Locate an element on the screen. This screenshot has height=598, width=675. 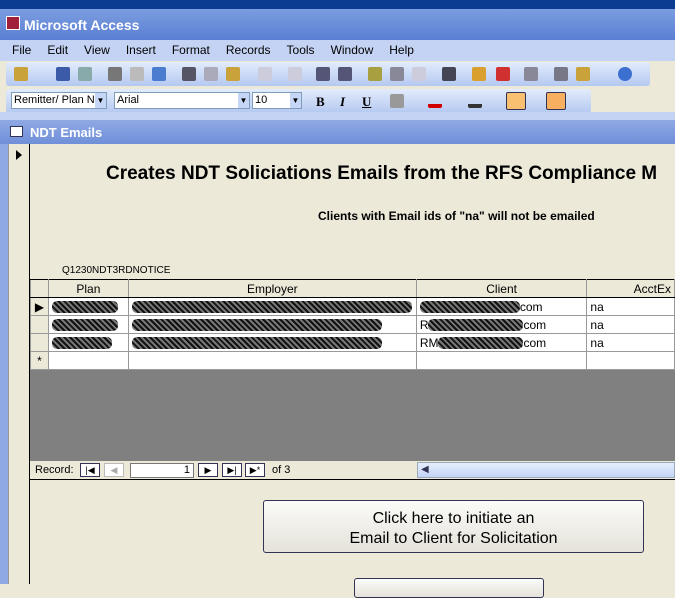
new-record-button: ▶* is located at coordinates (255, 470).